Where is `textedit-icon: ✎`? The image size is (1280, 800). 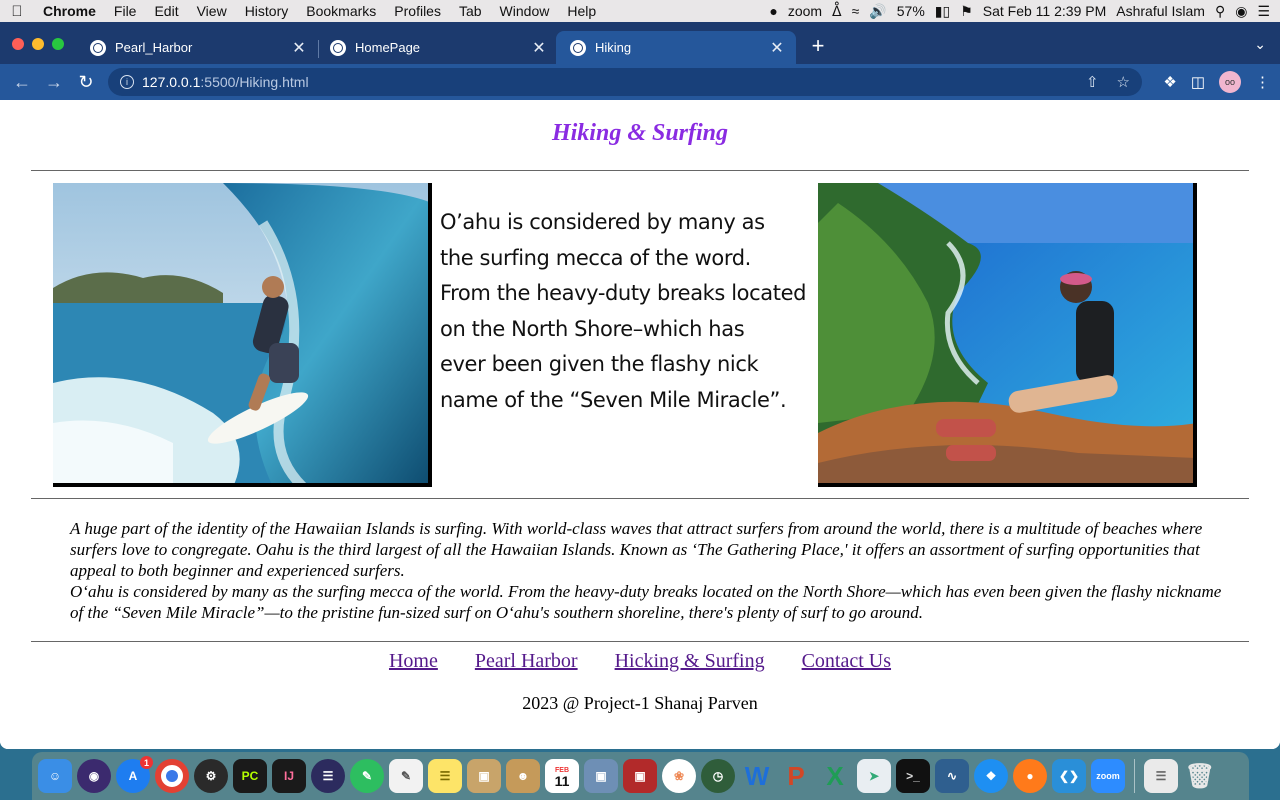 textedit-icon: ✎ is located at coordinates (406, 776).